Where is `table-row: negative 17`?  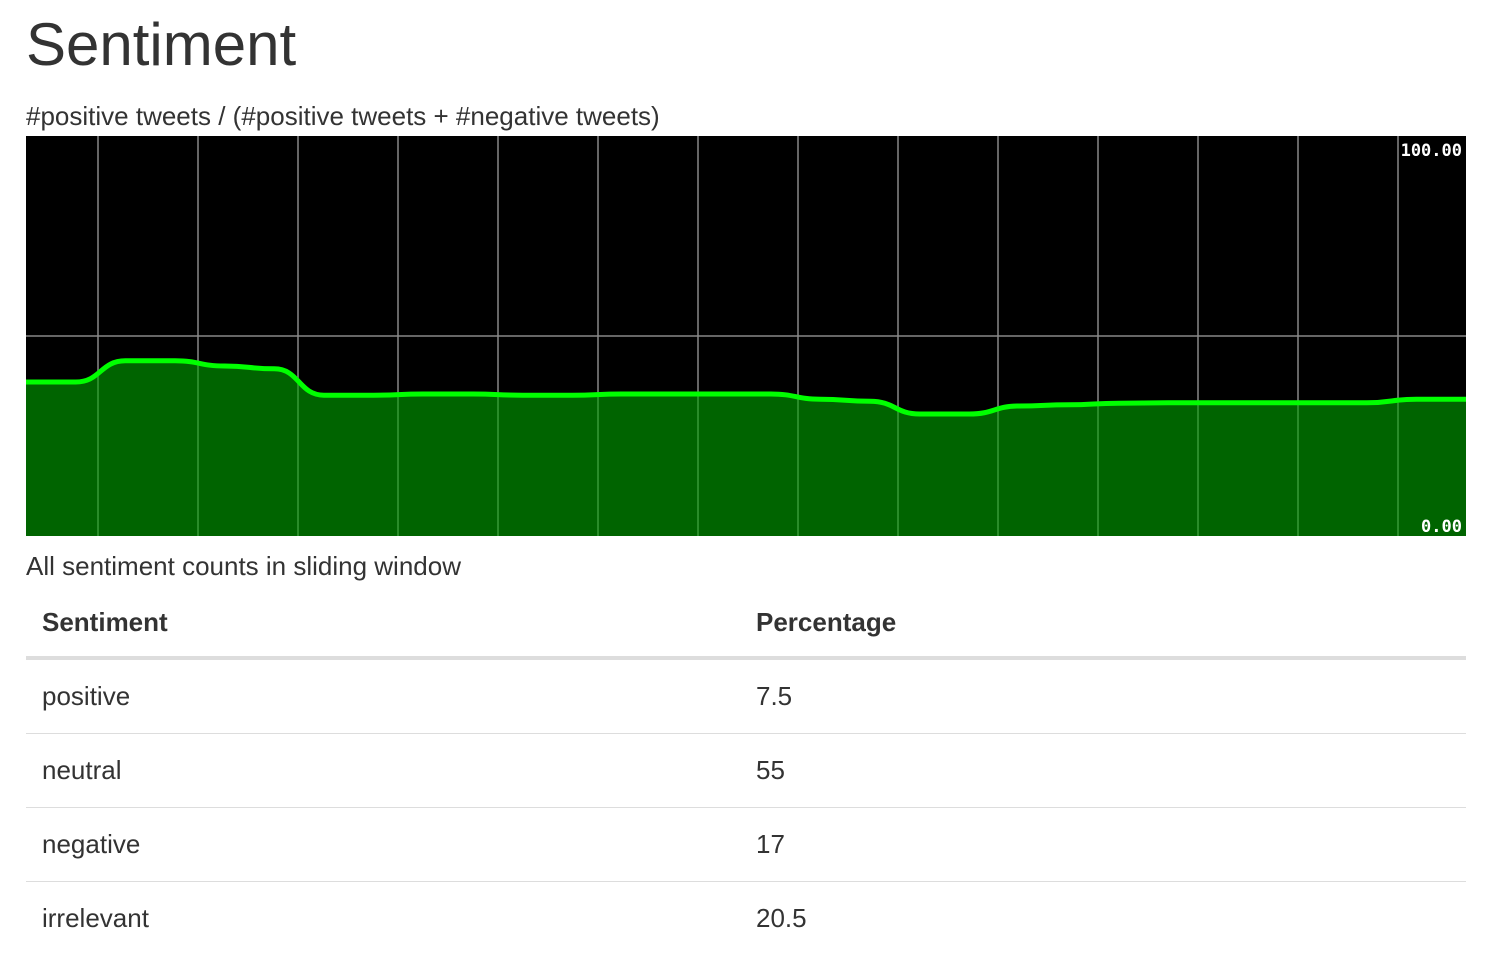
table-row: negative 17 is located at coordinates (746, 844).